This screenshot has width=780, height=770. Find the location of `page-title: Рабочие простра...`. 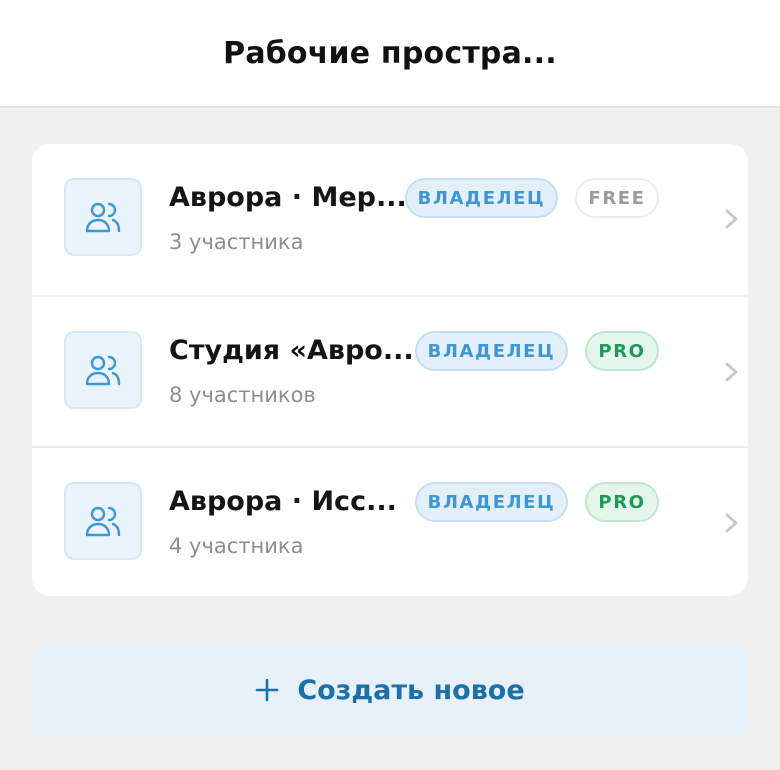

page-title: Рабочие простра... is located at coordinates (390, 53).